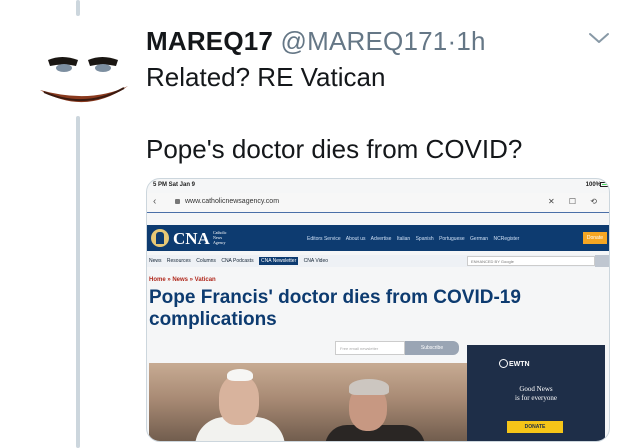 This screenshot has width=640, height=448. What do you see at coordinates (370, 348) in the screenshot?
I see `cna-newsletter-input: Free email newsletter` at bounding box center [370, 348].